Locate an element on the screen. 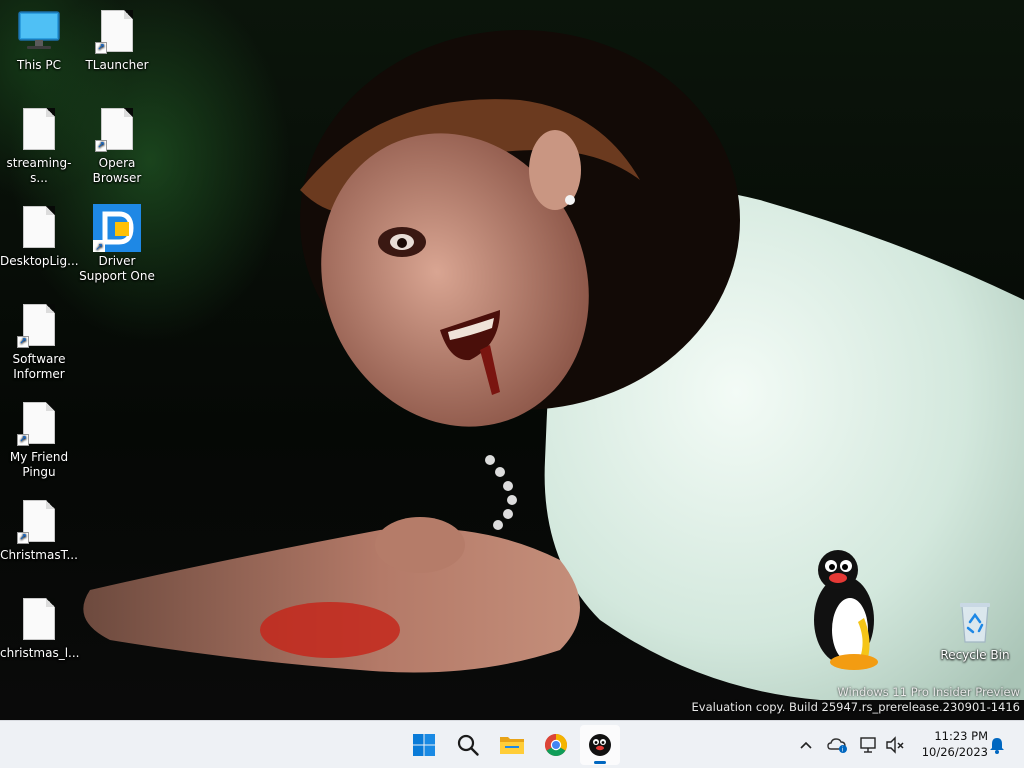 This screenshot has height=768, width=1024. active-app-indicator is located at coordinates (600, 762).